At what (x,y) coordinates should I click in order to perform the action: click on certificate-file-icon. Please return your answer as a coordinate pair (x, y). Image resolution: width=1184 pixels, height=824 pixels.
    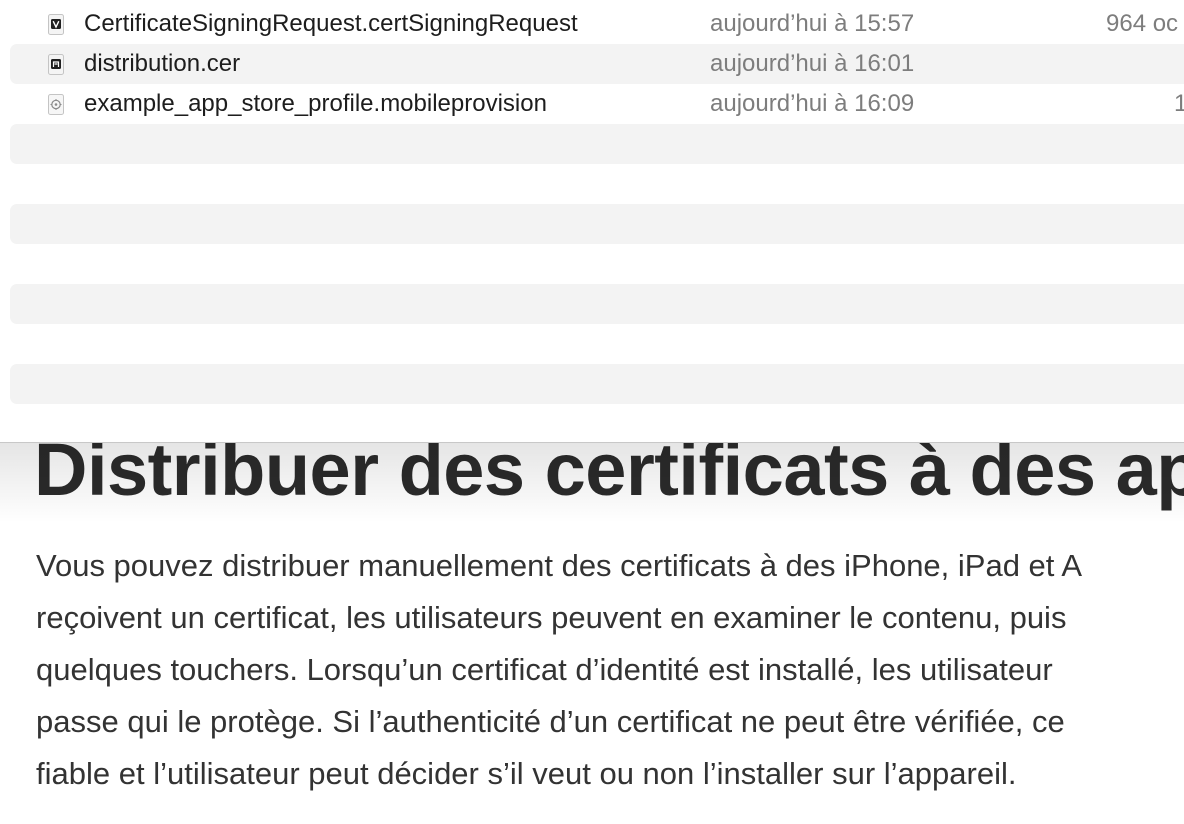
    Looking at the image, I should click on (56, 64).